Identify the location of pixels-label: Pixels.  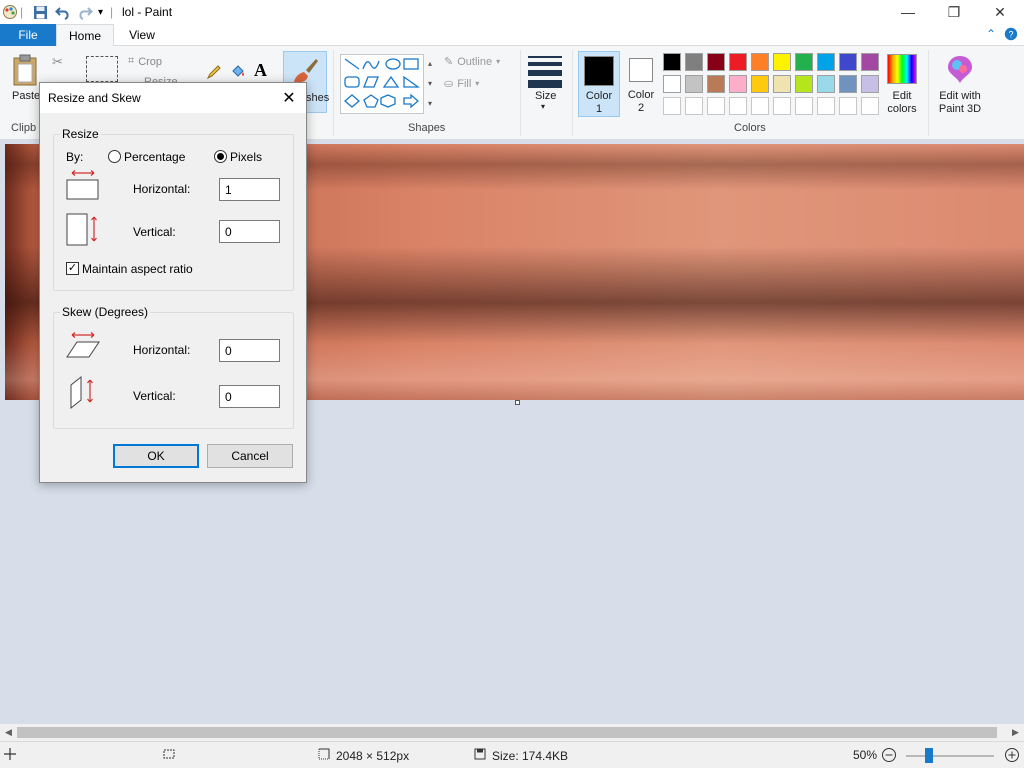
(246, 157).